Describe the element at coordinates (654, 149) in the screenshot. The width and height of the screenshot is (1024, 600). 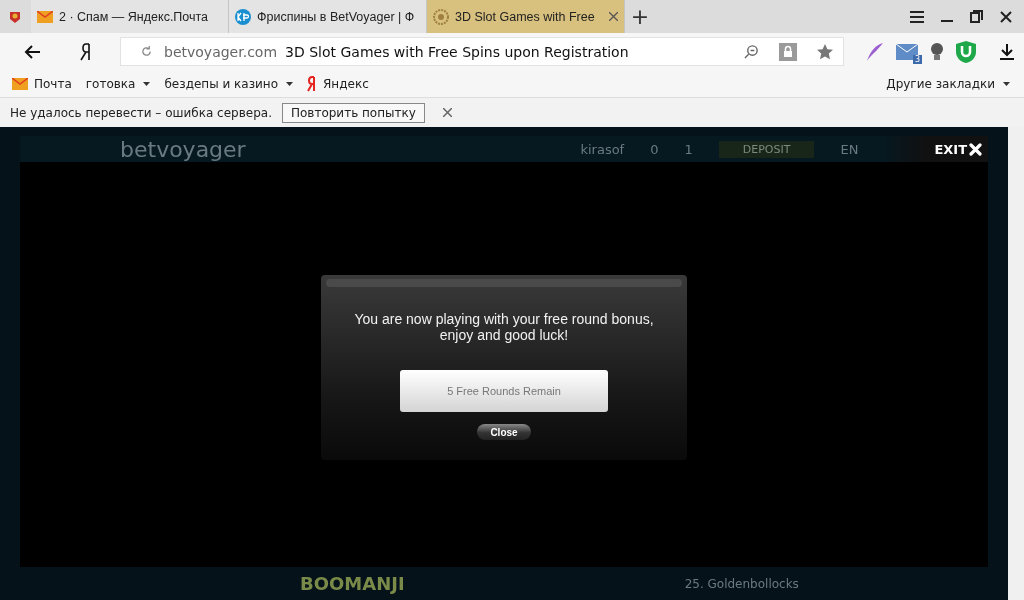
I see `coin-count: 0` at that location.